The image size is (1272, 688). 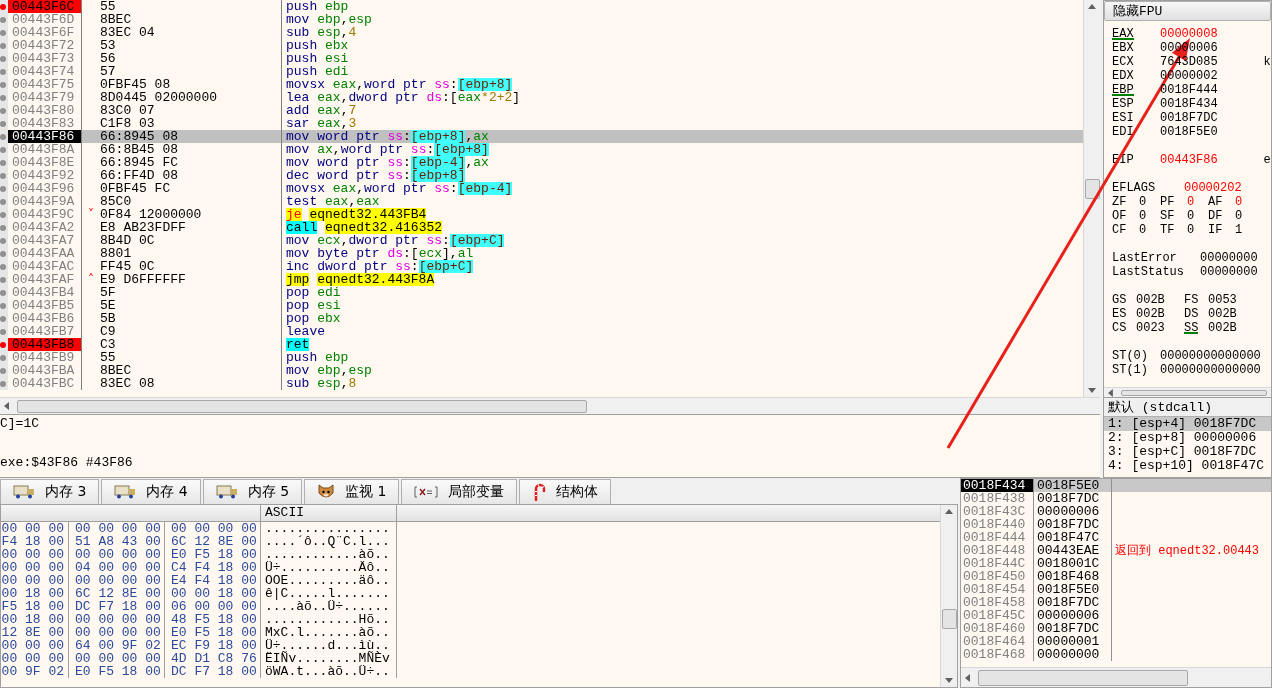 I want to click on hex-cell: 6C 12 8E 00, so click(x=117, y=593).